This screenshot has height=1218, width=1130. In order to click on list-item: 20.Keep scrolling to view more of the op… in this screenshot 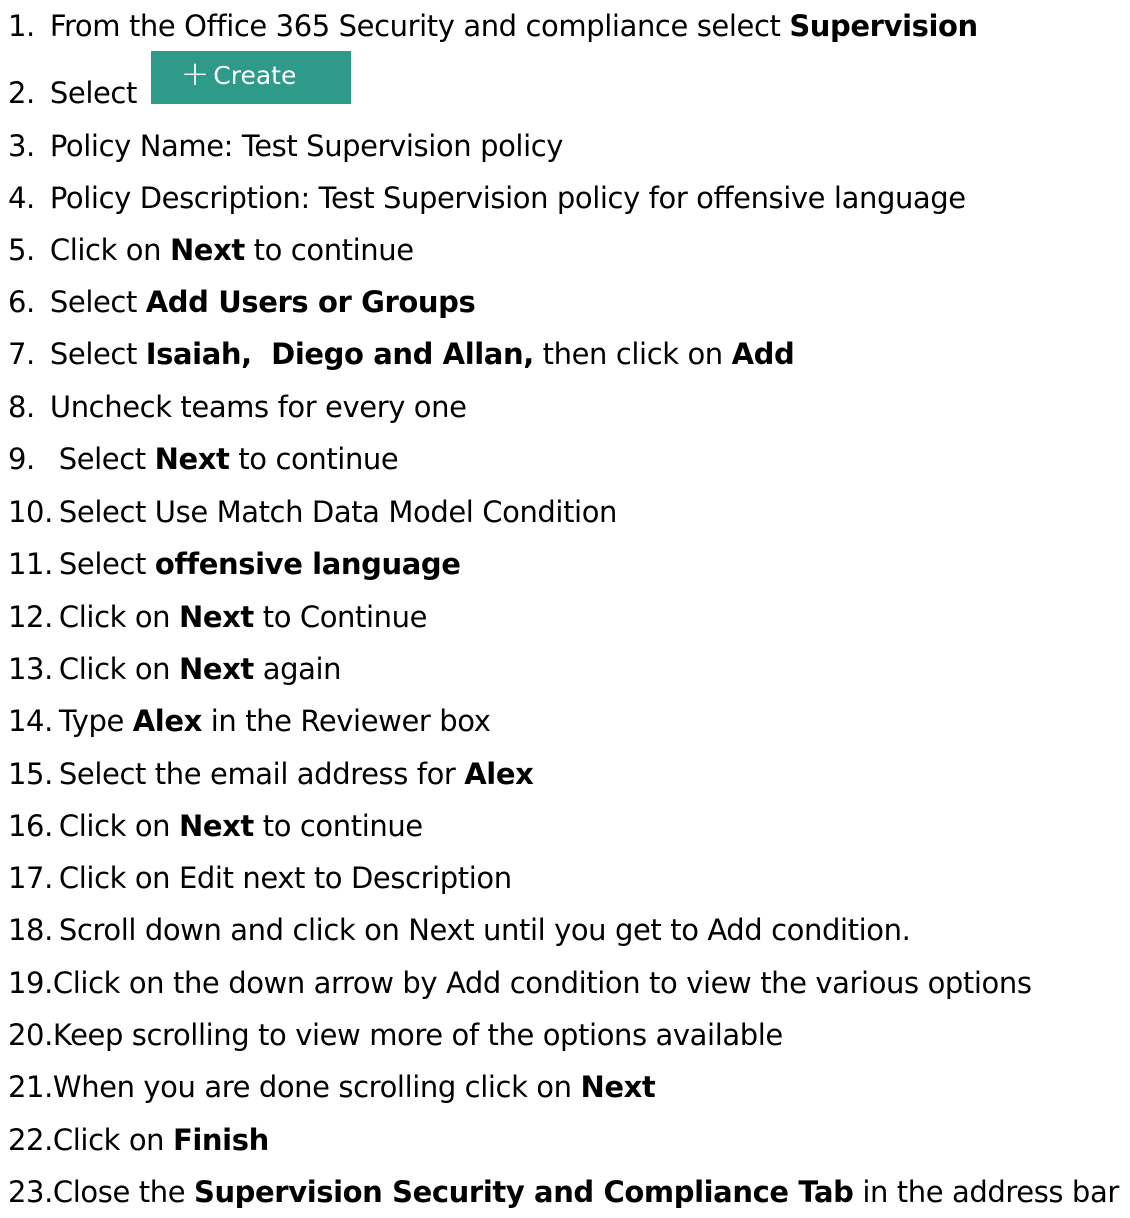, I will do `click(395, 1035)`.